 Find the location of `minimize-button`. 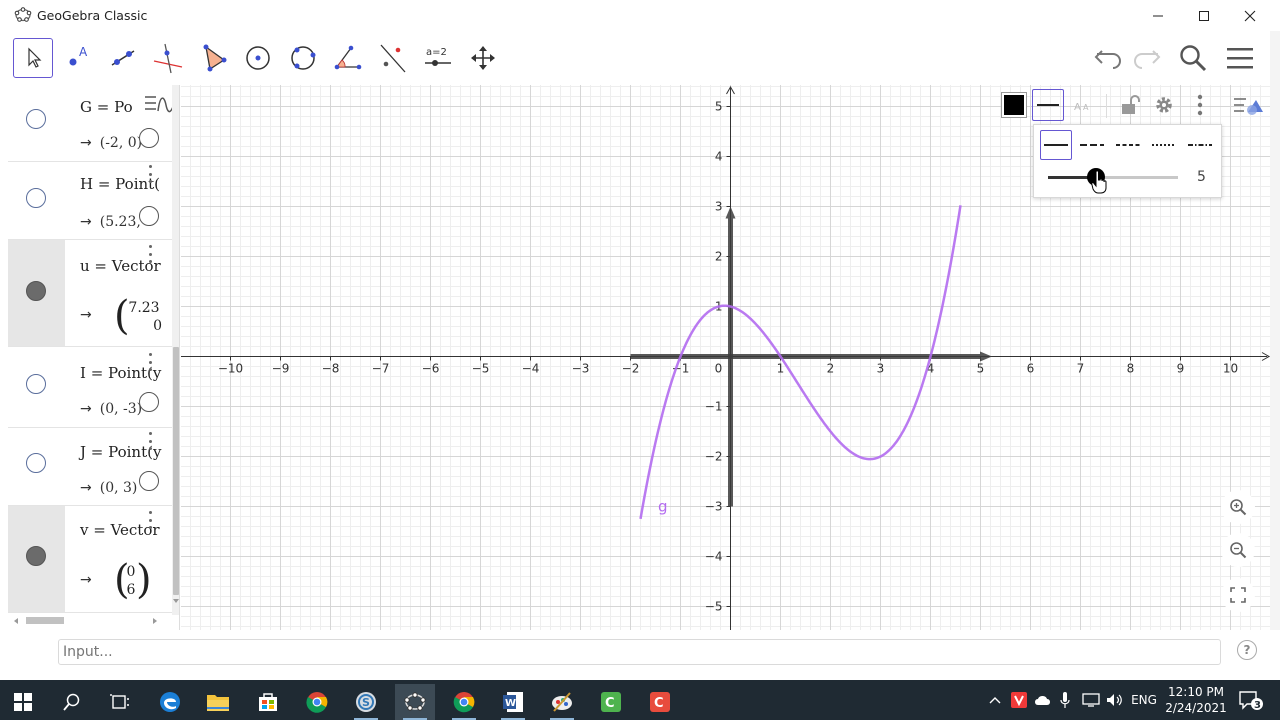

minimize-button is located at coordinates (1158, 15).